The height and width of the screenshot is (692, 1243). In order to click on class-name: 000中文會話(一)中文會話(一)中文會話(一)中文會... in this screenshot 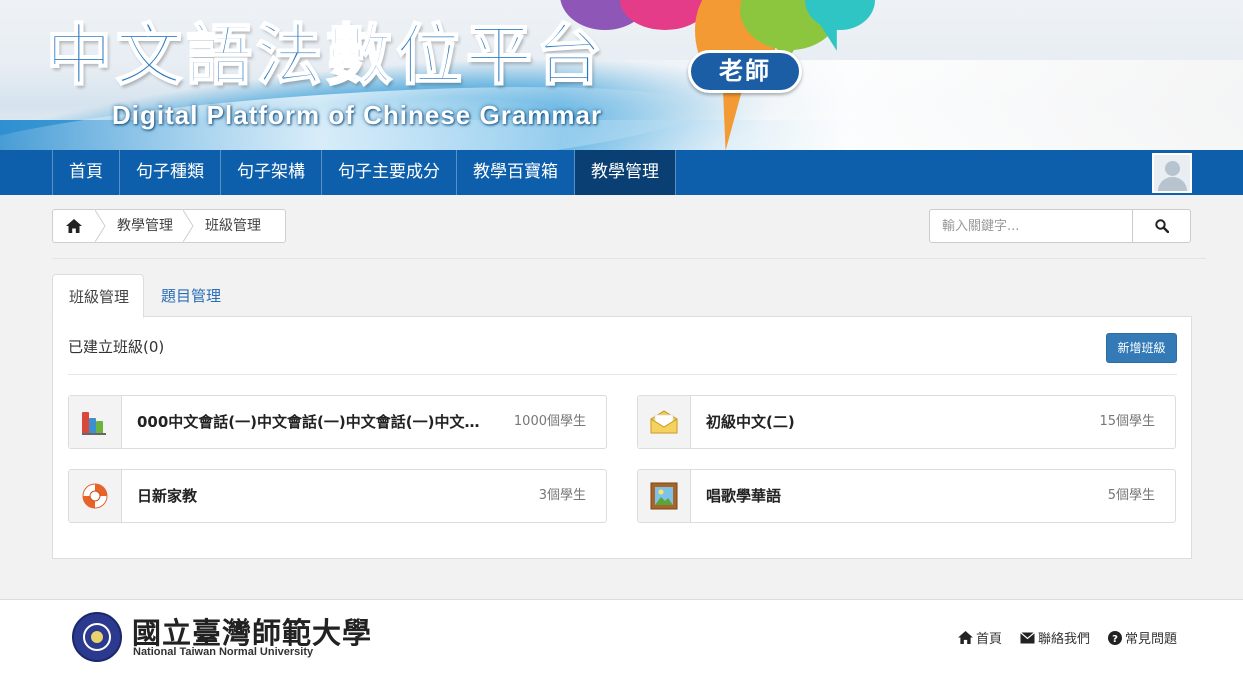, I will do `click(309, 422)`.